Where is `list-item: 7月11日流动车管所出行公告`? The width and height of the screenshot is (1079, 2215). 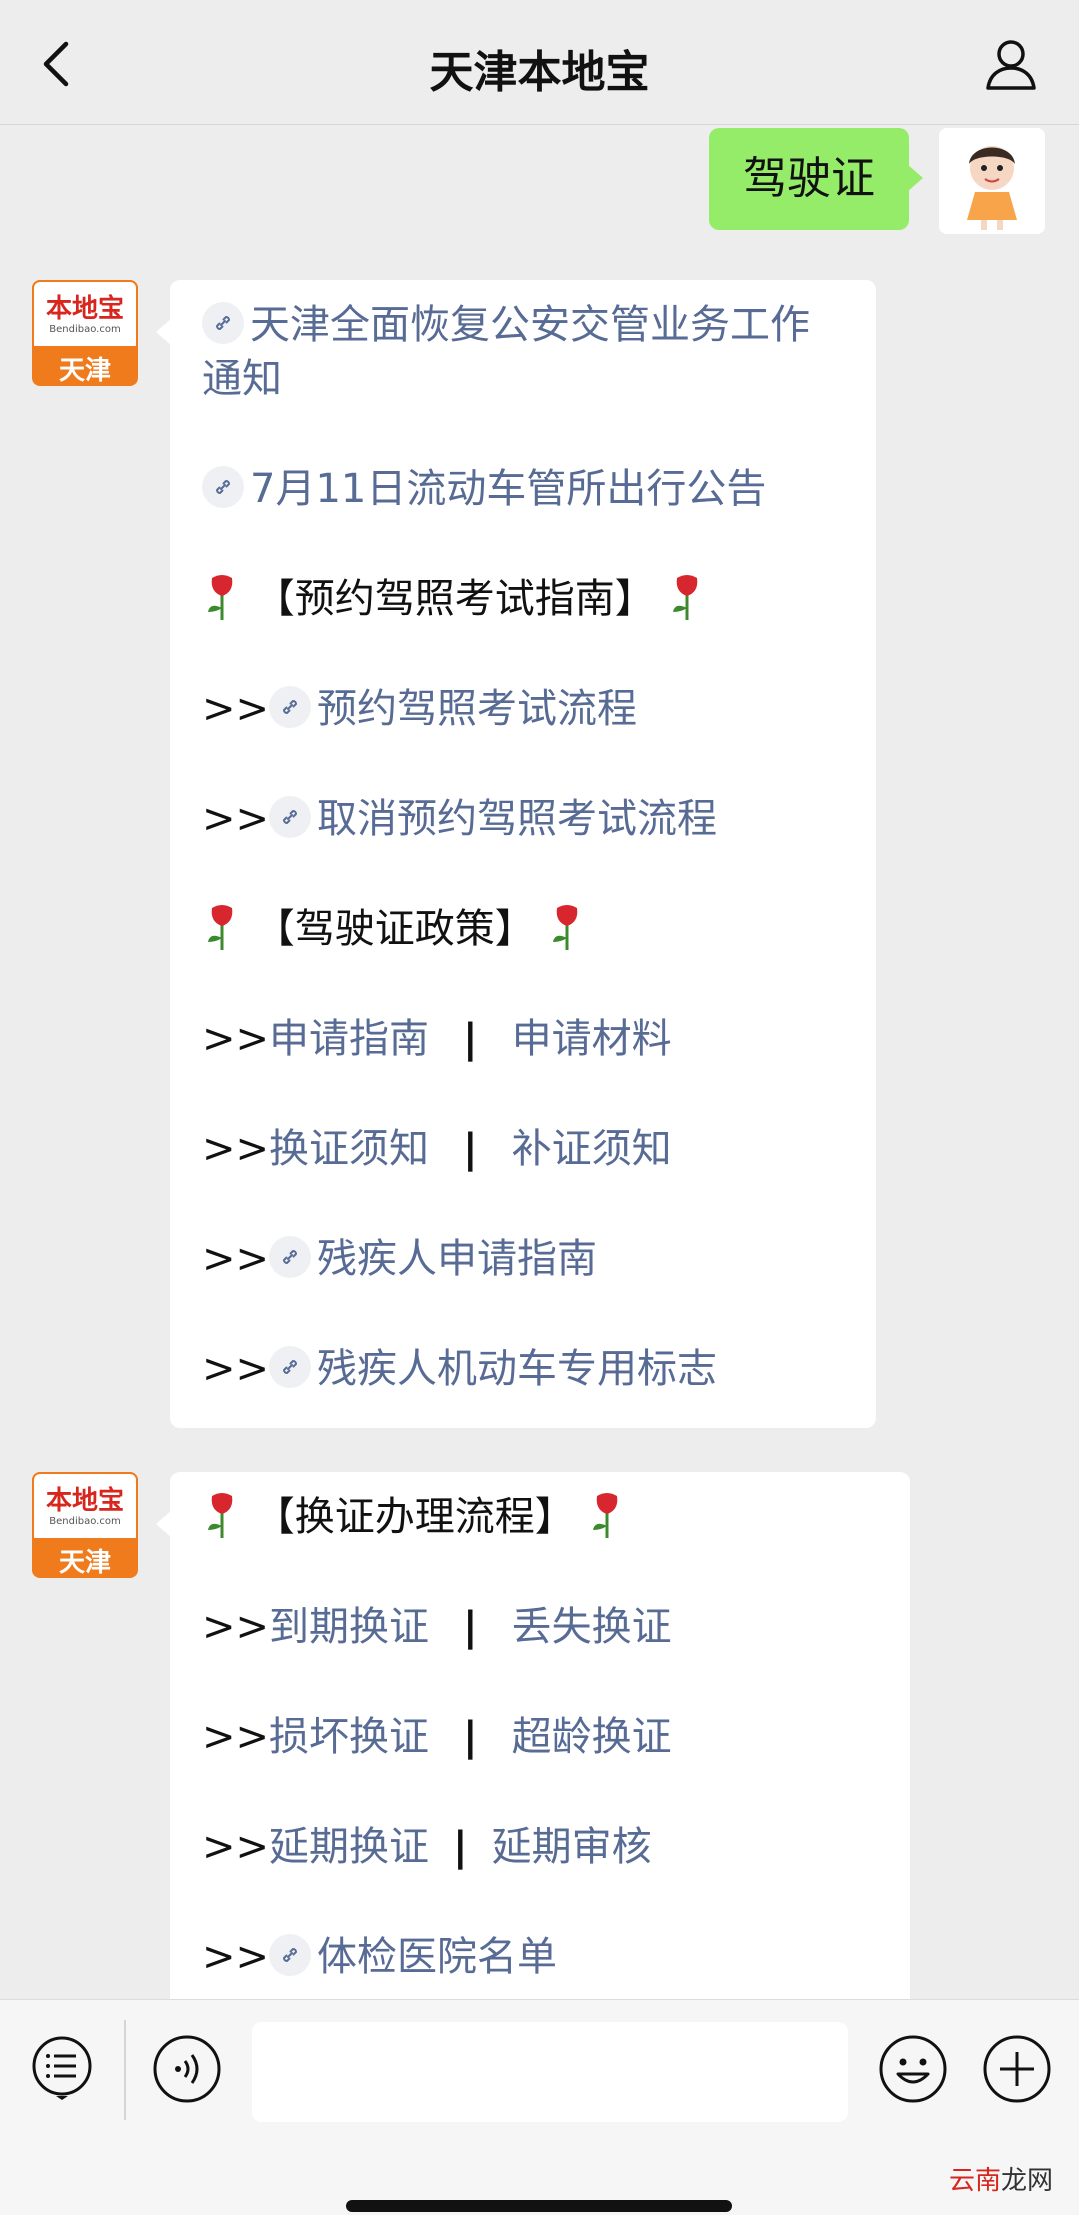 list-item: 7月11日流动车管所出行公告 is located at coordinates (525, 489).